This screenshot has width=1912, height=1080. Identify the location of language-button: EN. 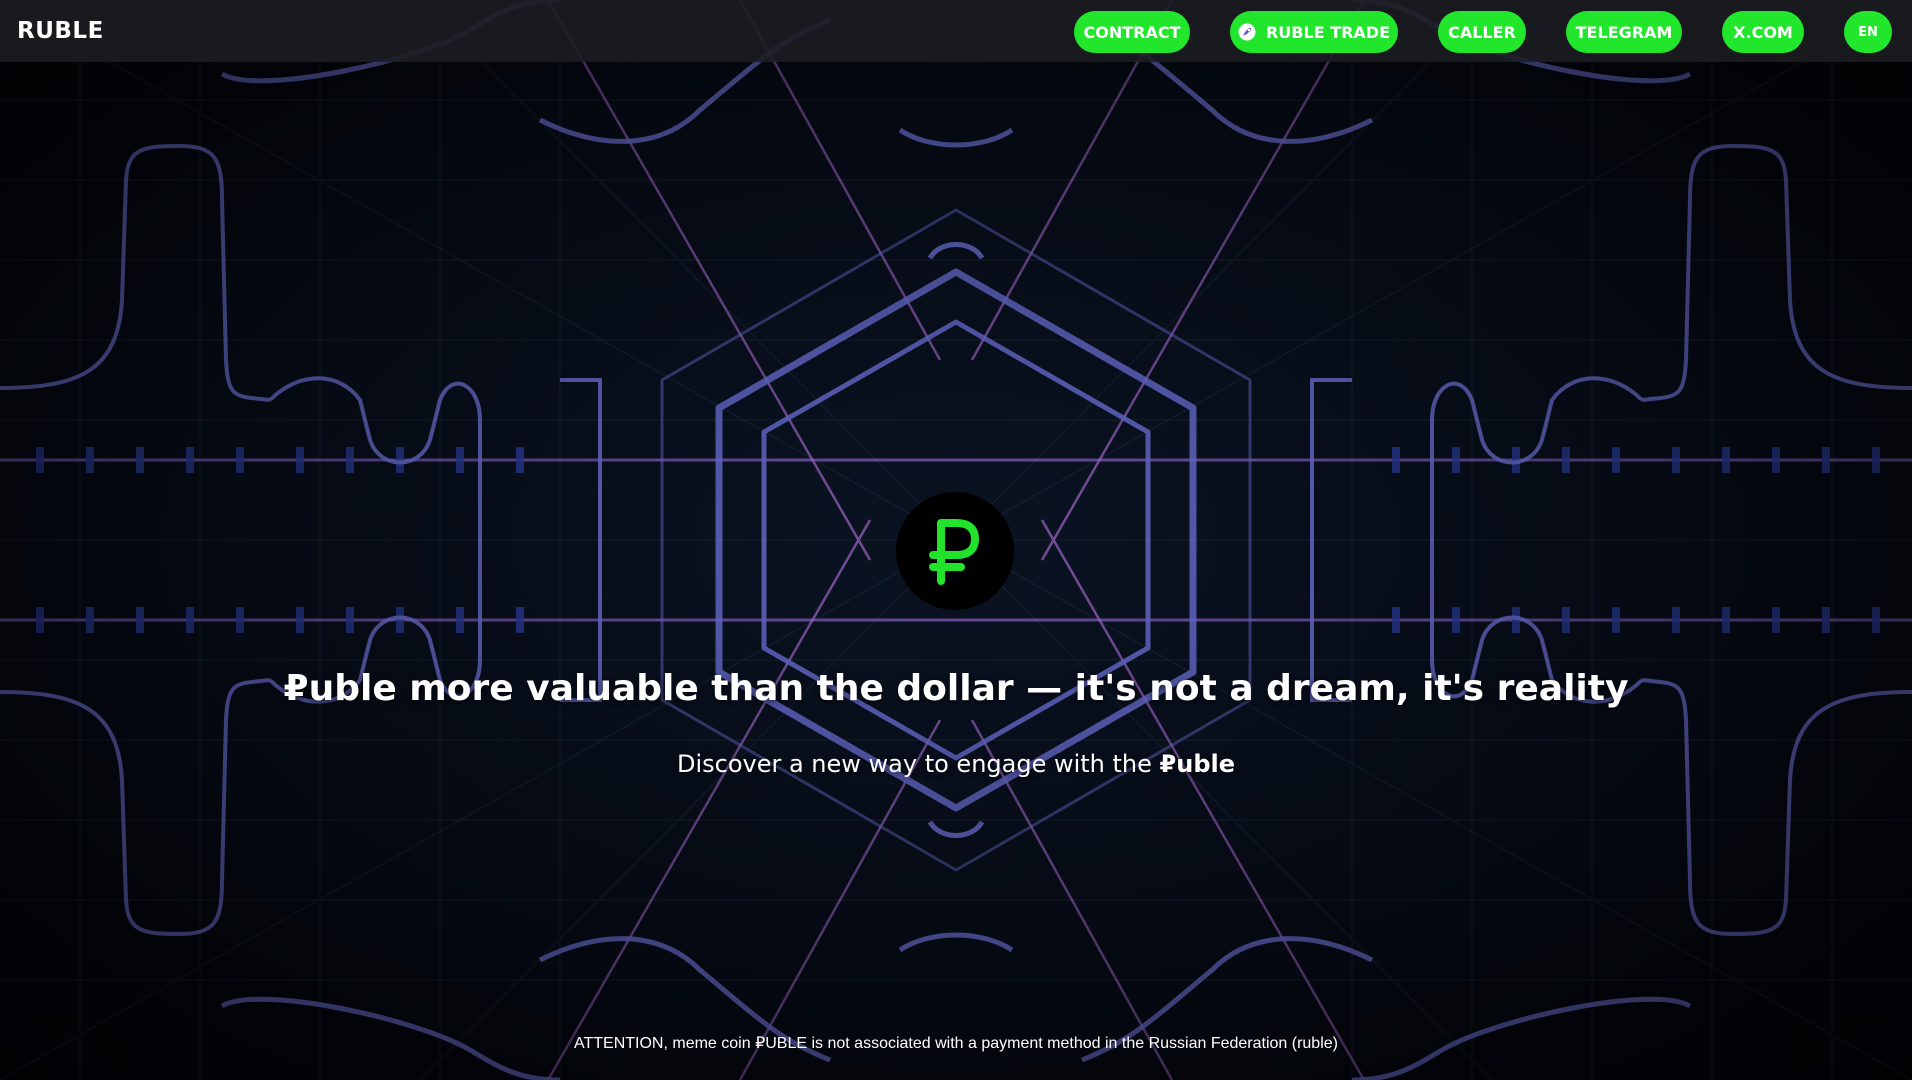
(1868, 32).